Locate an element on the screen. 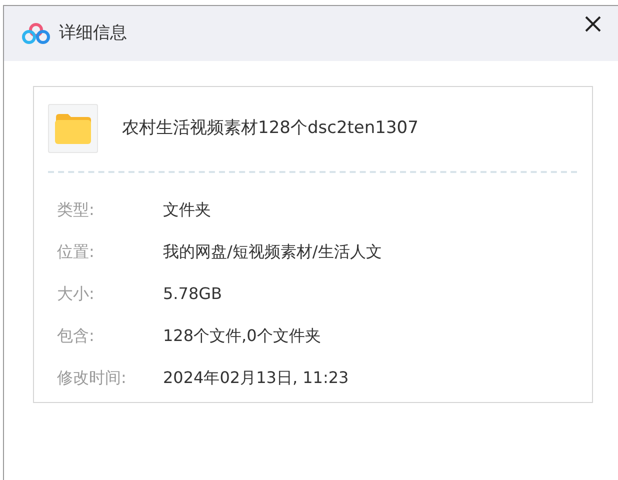 The height and width of the screenshot is (480, 618). detail-value: 我的网盘/短视频素材/生活人文 is located at coordinates (272, 252).